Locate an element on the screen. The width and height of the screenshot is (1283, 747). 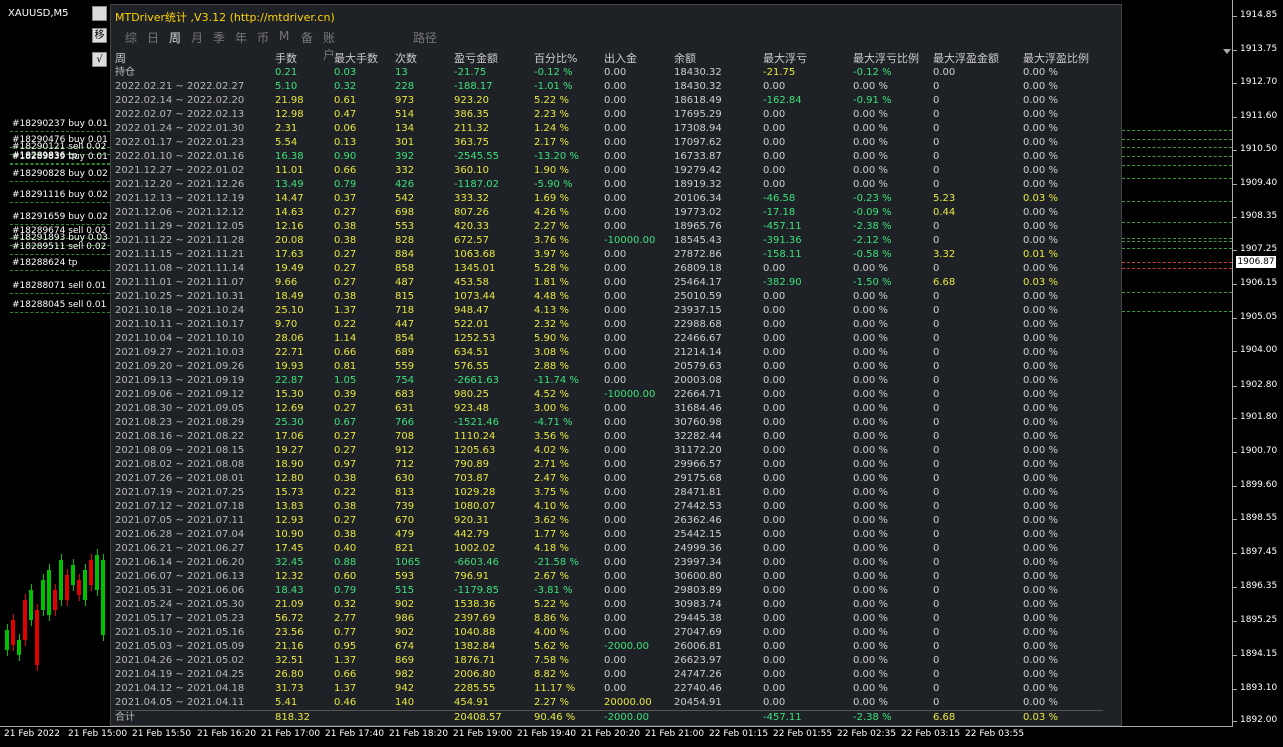
table-cell: 2.67 % is located at coordinates (551, 576).